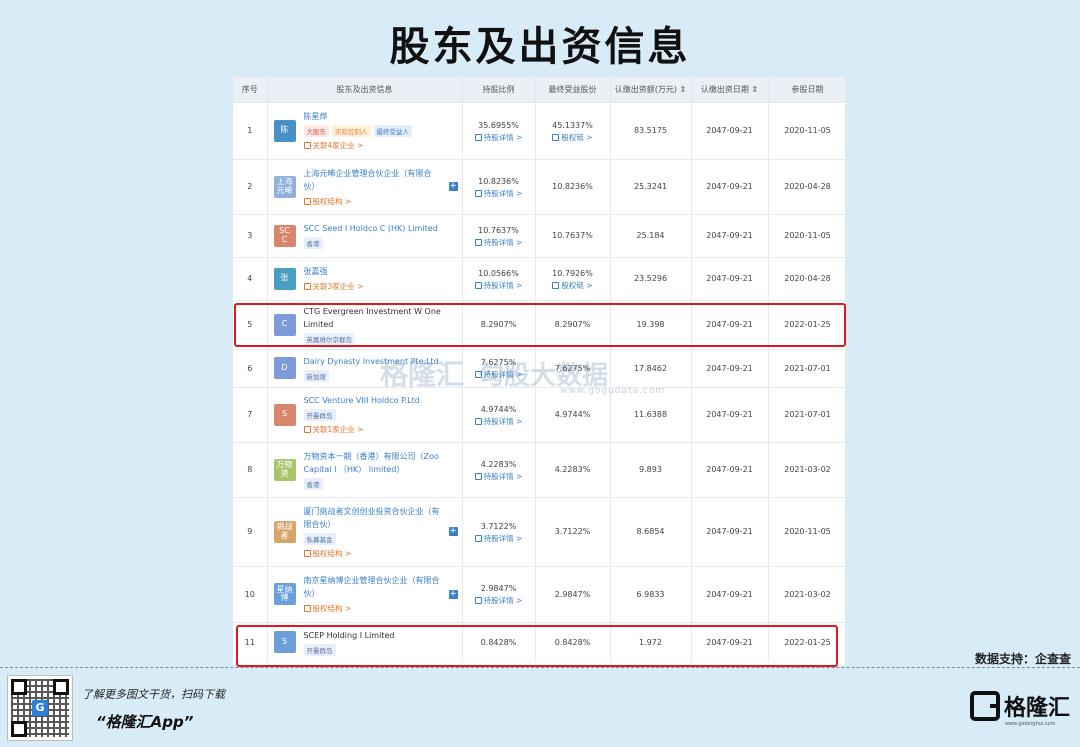  What do you see at coordinates (250, 186) in the screenshot?
I see `row-index: 2` at bounding box center [250, 186].